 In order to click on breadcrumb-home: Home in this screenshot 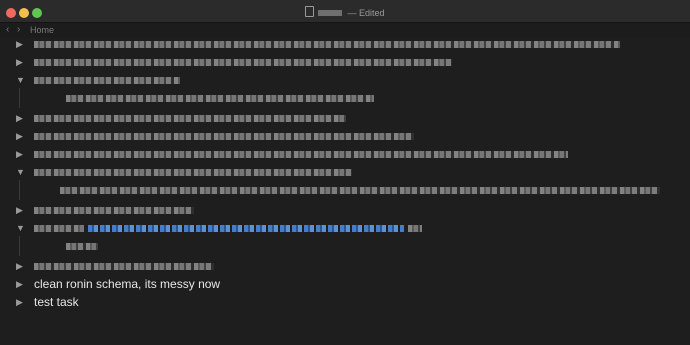, I will do `click(42, 30)`.